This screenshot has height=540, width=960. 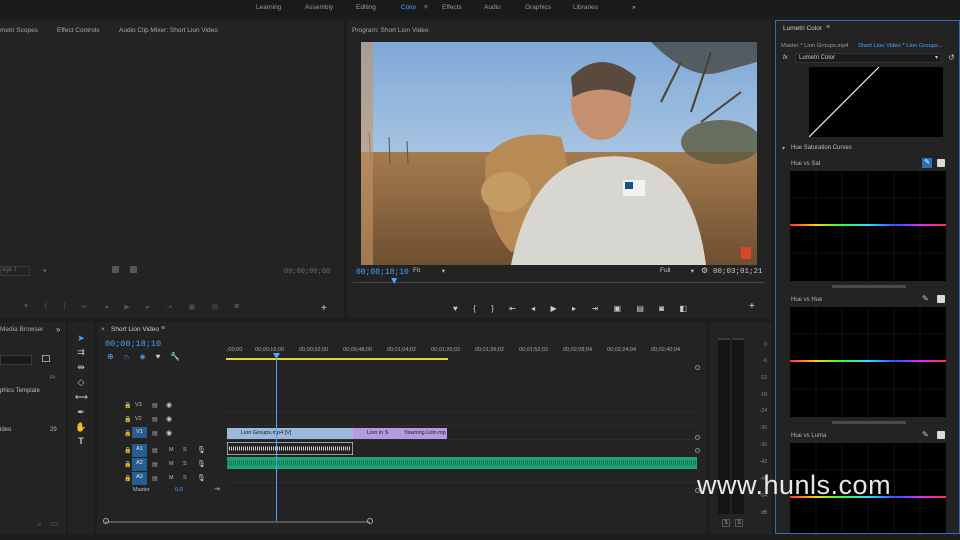 What do you see at coordinates (869, 286) in the screenshot?
I see `hue-vs-sat-scrollbar` at bounding box center [869, 286].